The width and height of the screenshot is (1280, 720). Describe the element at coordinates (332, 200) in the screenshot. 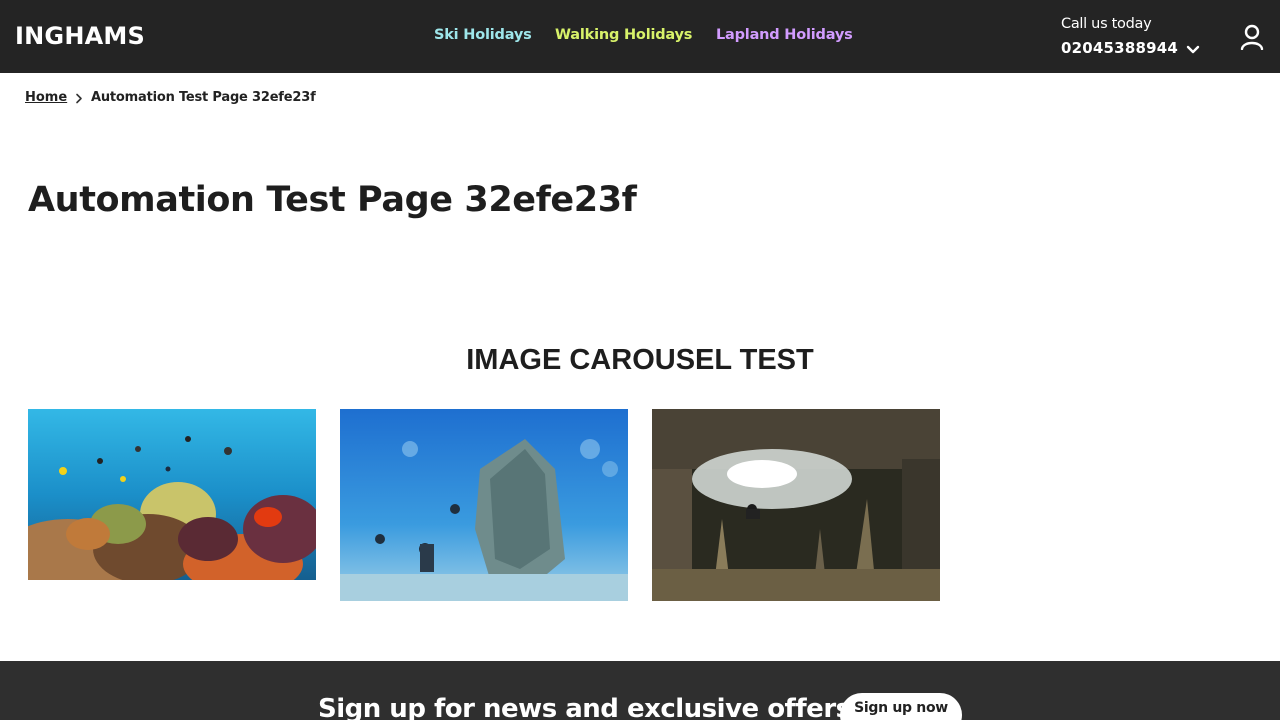

I see `page-title: Automation Test Page 32efe23f` at that location.